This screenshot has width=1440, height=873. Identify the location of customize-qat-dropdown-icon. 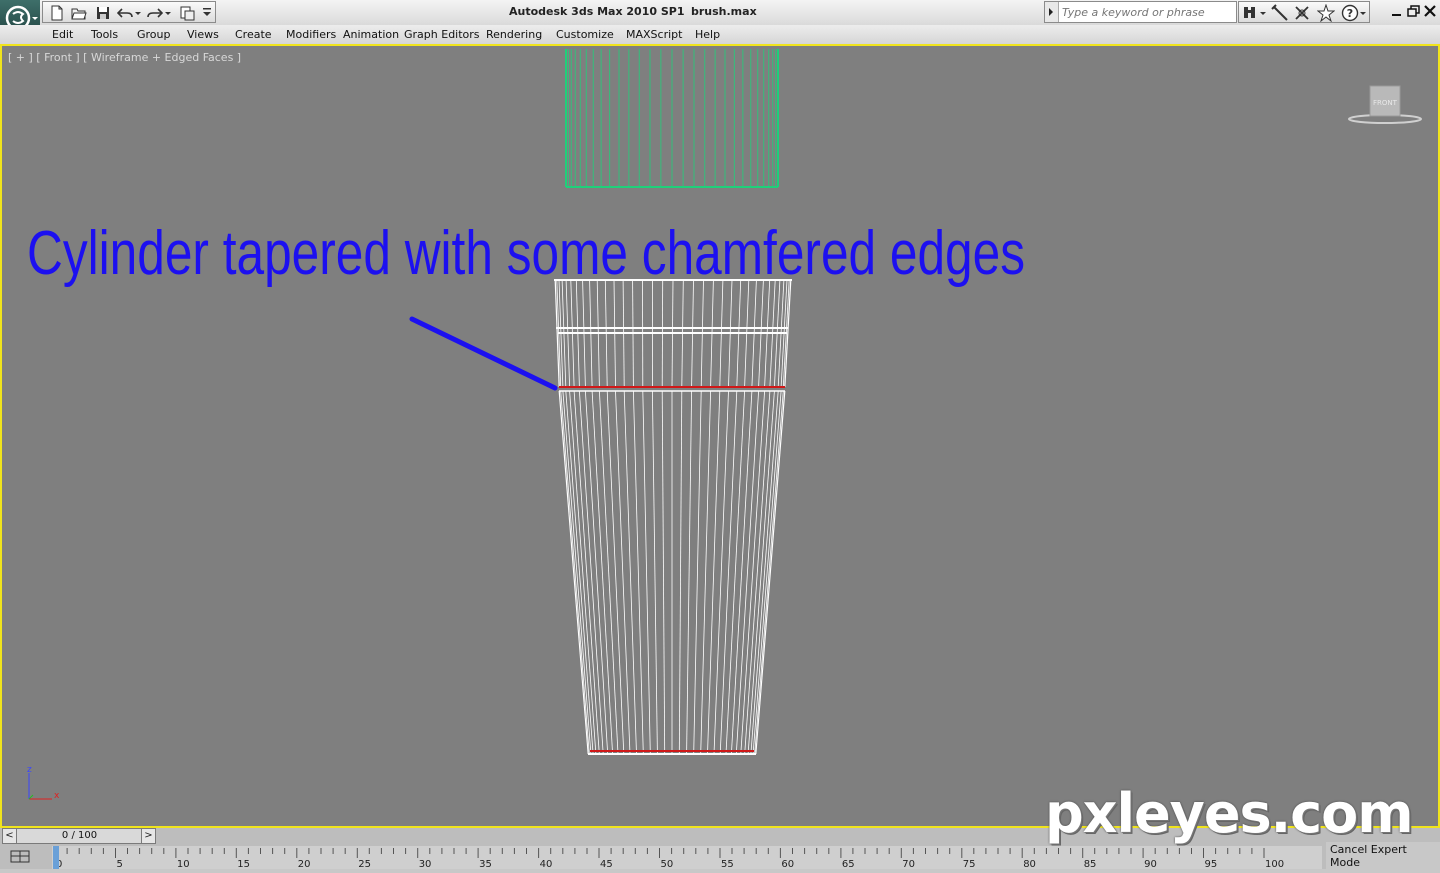
(207, 13).